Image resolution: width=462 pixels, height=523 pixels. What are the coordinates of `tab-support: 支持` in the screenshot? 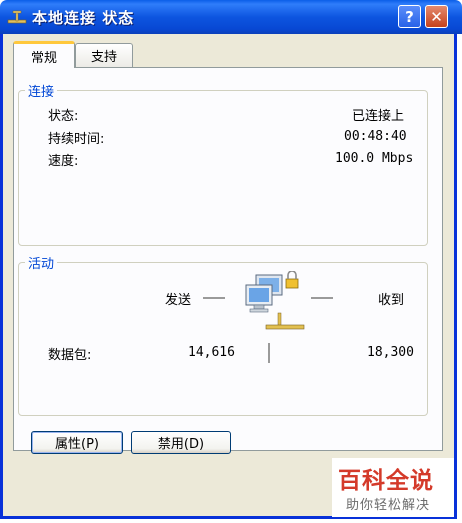 It's located at (104, 55).